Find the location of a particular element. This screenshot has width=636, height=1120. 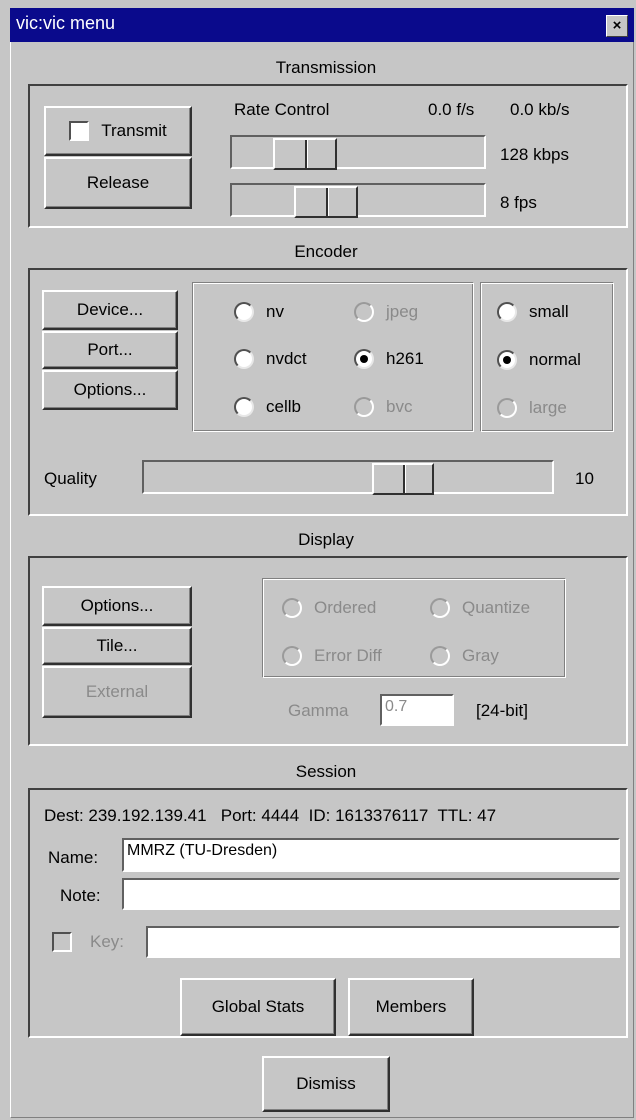

size-large-radio is located at coordinates (507, 408).